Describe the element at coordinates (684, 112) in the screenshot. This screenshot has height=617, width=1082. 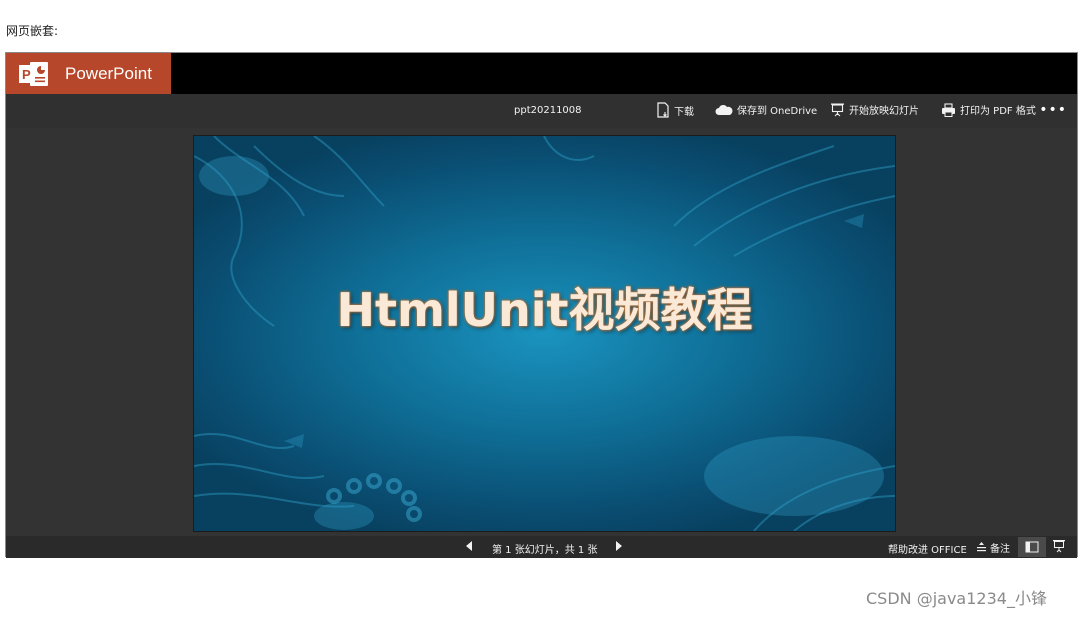
I see `download-label: 下载` at that location.